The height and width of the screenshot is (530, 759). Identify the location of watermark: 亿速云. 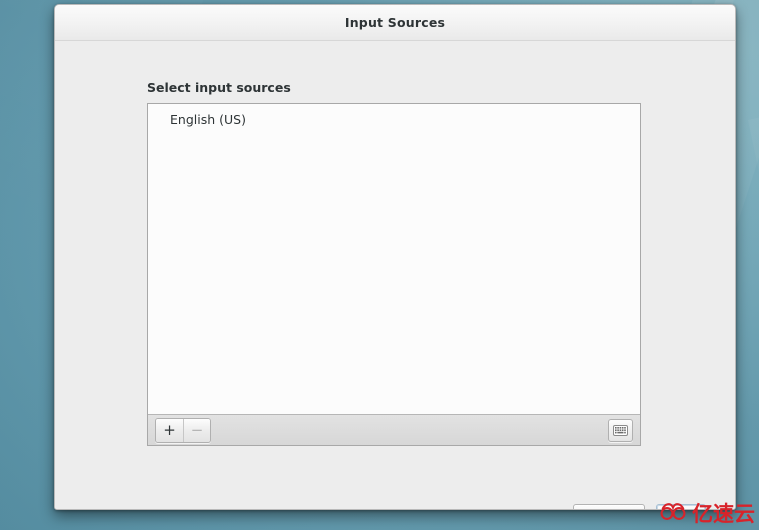
(706, 513).